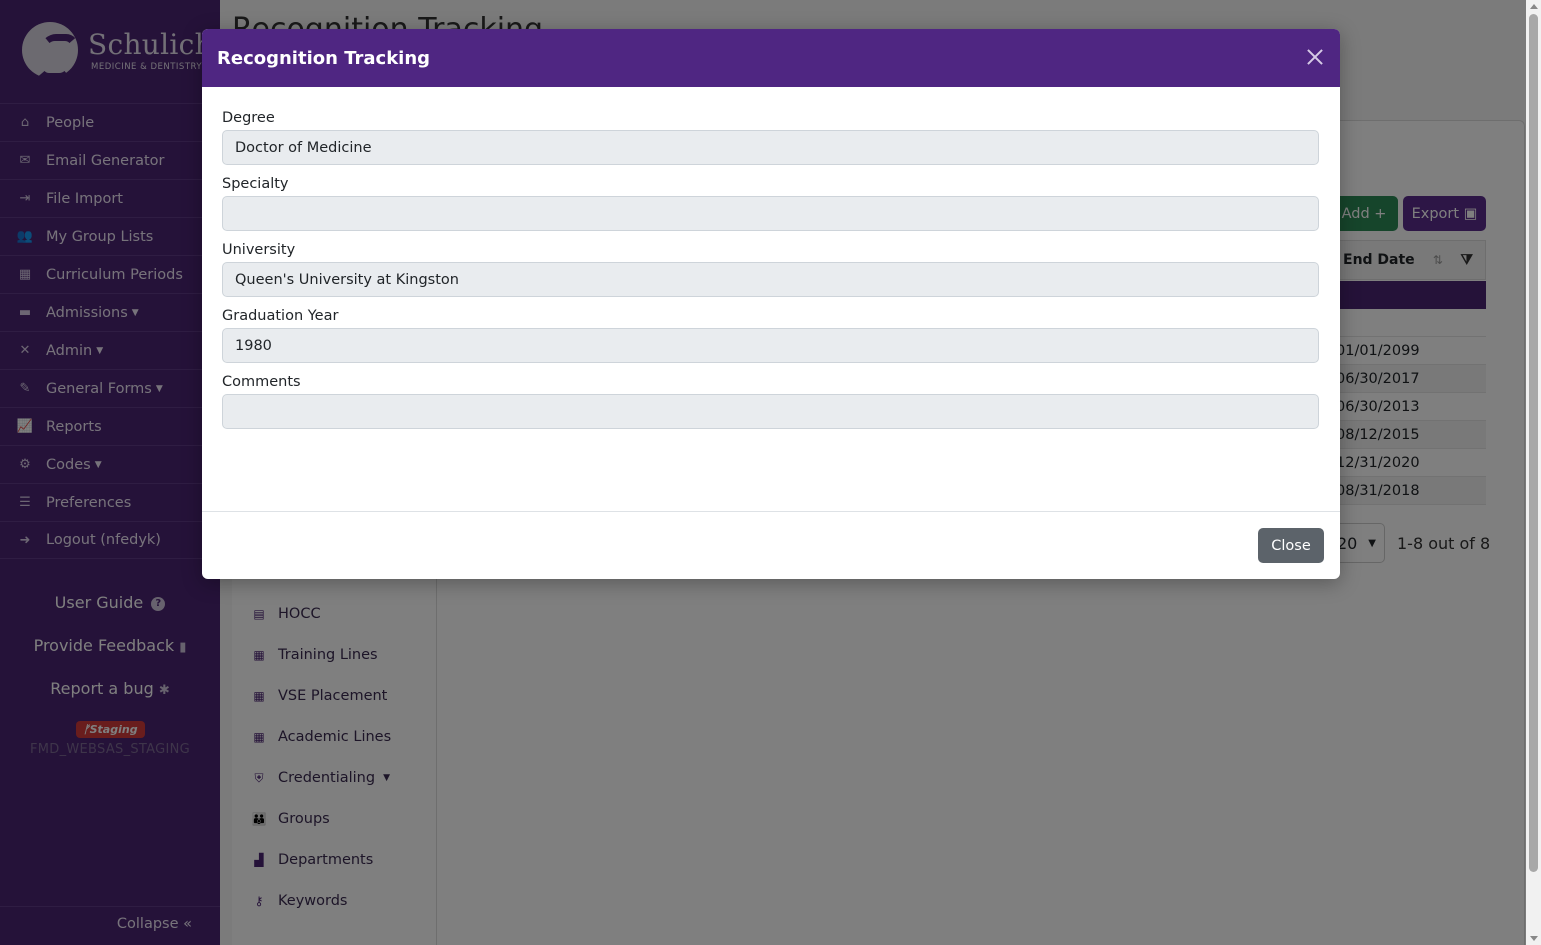  What do you see at coordinates (324, 58) in the screenshot?
I see `modal-title: Recognition Tracking` at bounding box center [324, 58].